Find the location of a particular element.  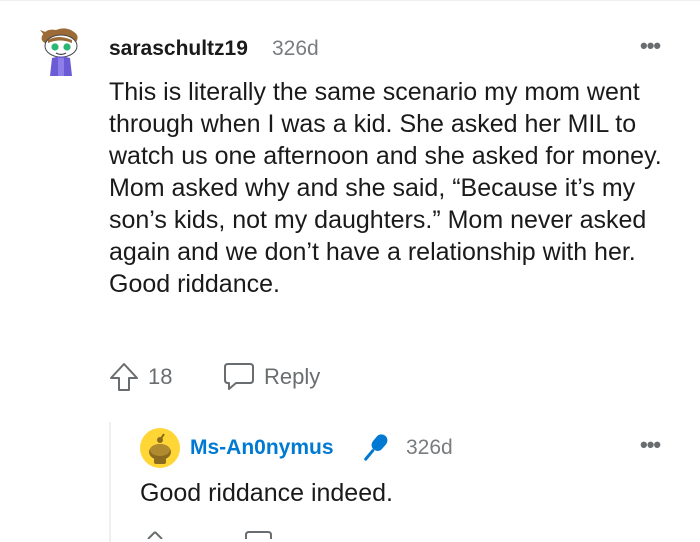

reply-author: Ms-An0nymus is located at coordinates (262, 448).